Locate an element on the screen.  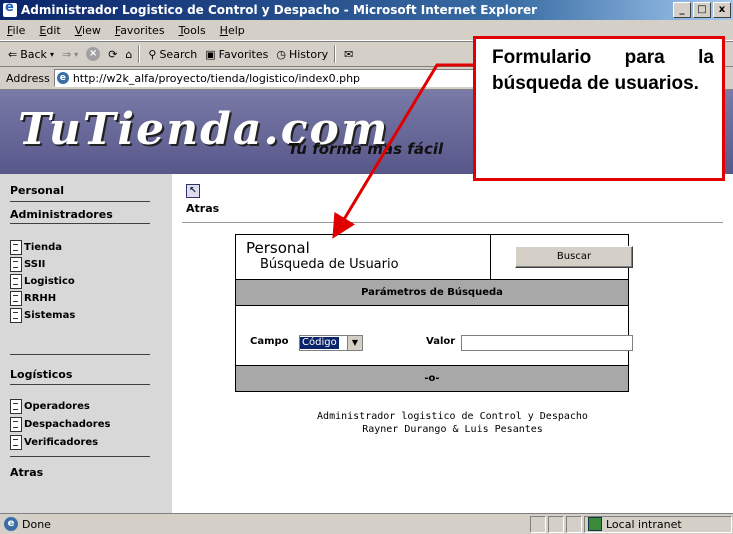
sidebar-link-administradores: Administradores is located at coordinates (61, 214).